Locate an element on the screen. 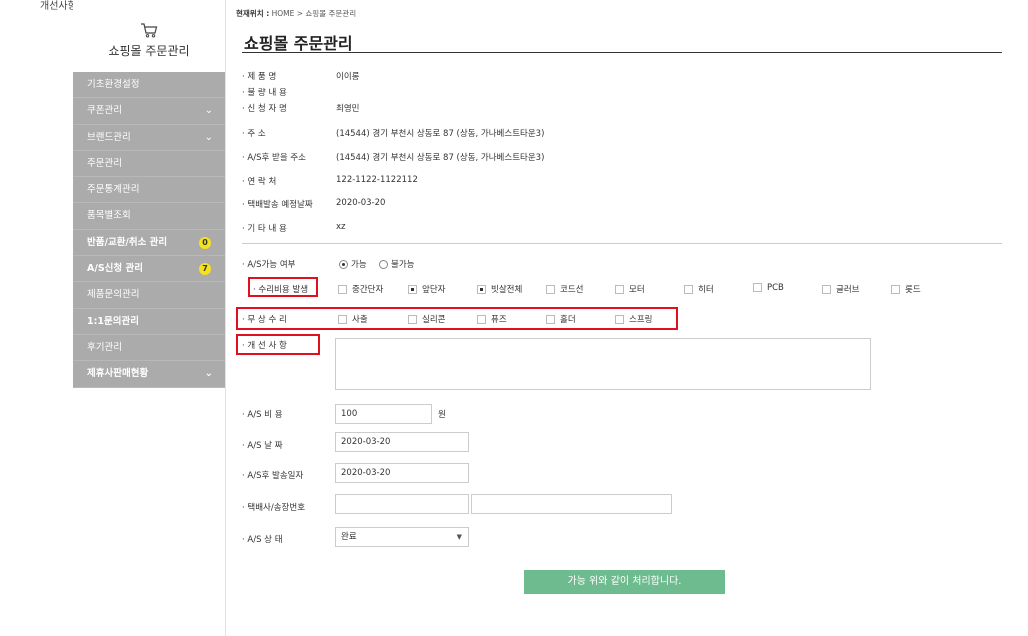 The height and width of the screenshot is (636, 1028). sidebar-item-reviews: 후기관리 is located at coordinates (149, 348).